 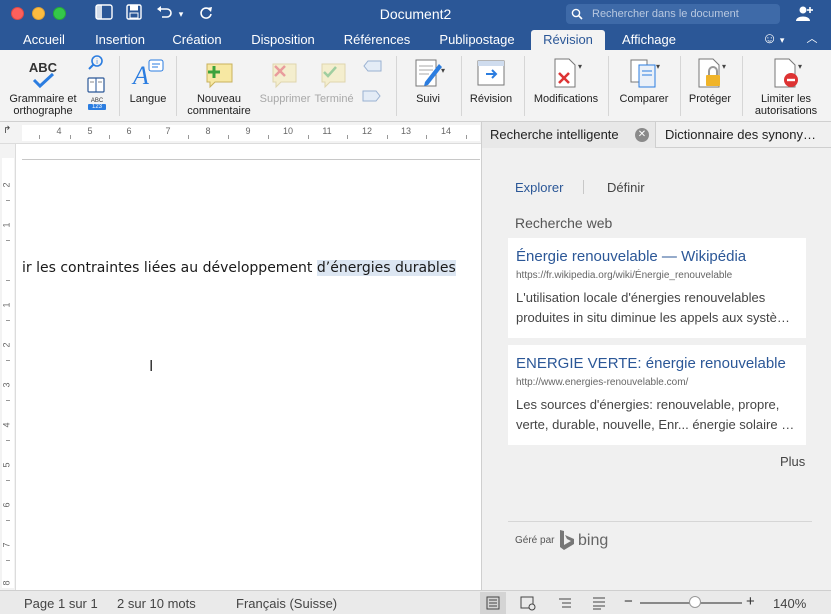 I want to click on minimize-window-button, so click(x=38, y=13).